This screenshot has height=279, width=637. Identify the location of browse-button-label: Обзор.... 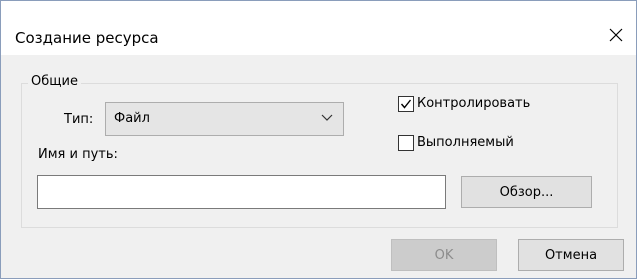
(526, 192).